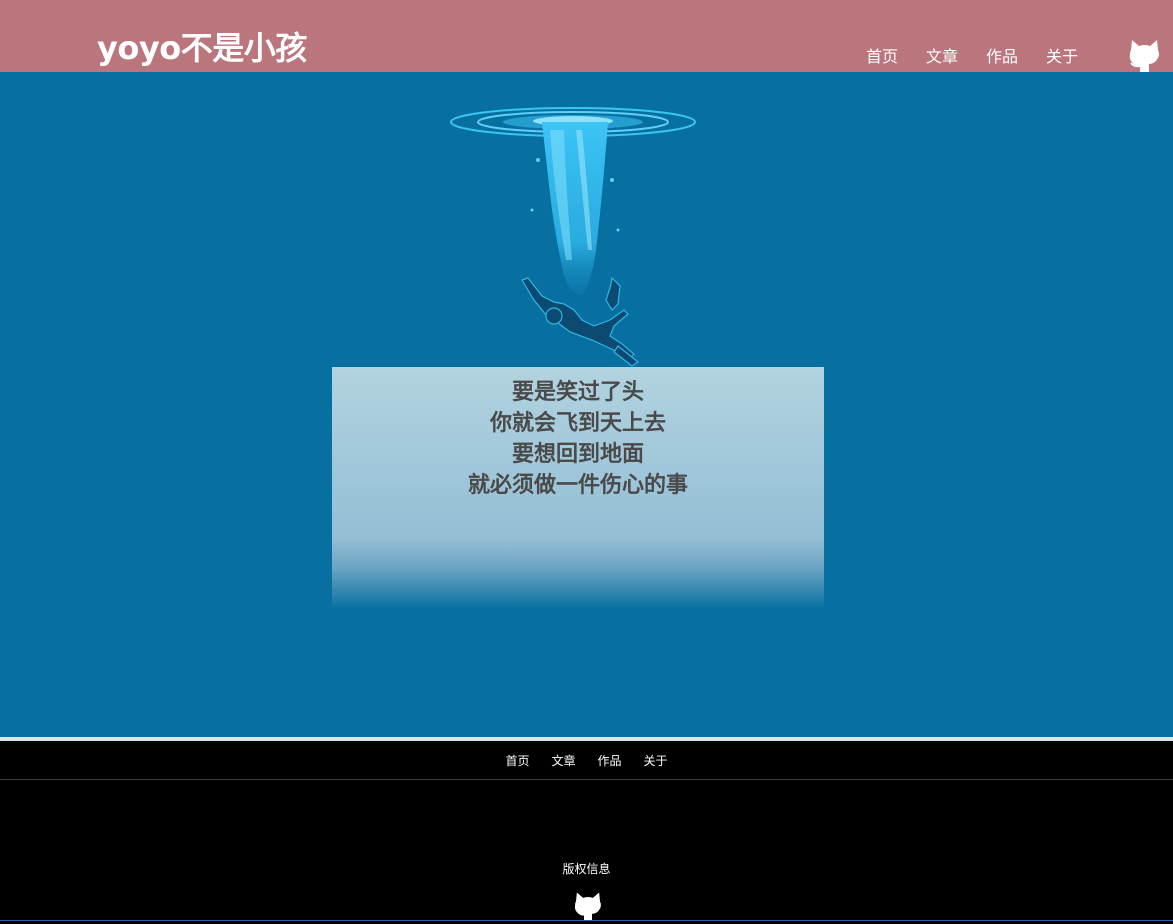 Image resolution: width=1173 pixels, height=924 pixels. Describe the element at coordinates (202, 48) in the screenshot. I see `site-title: yoyo不是小孩` at that location.